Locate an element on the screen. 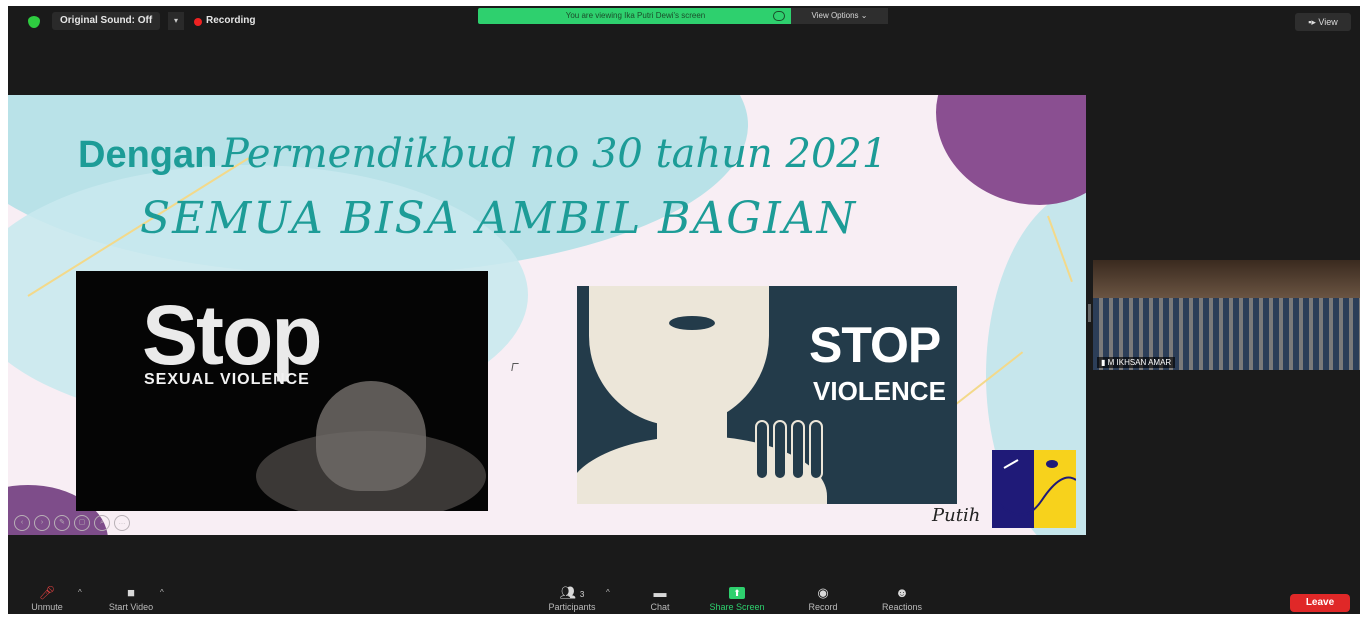 This screenshot has height=618, width=1365. next-slide-icon: › is located at coordinates (42, 523).